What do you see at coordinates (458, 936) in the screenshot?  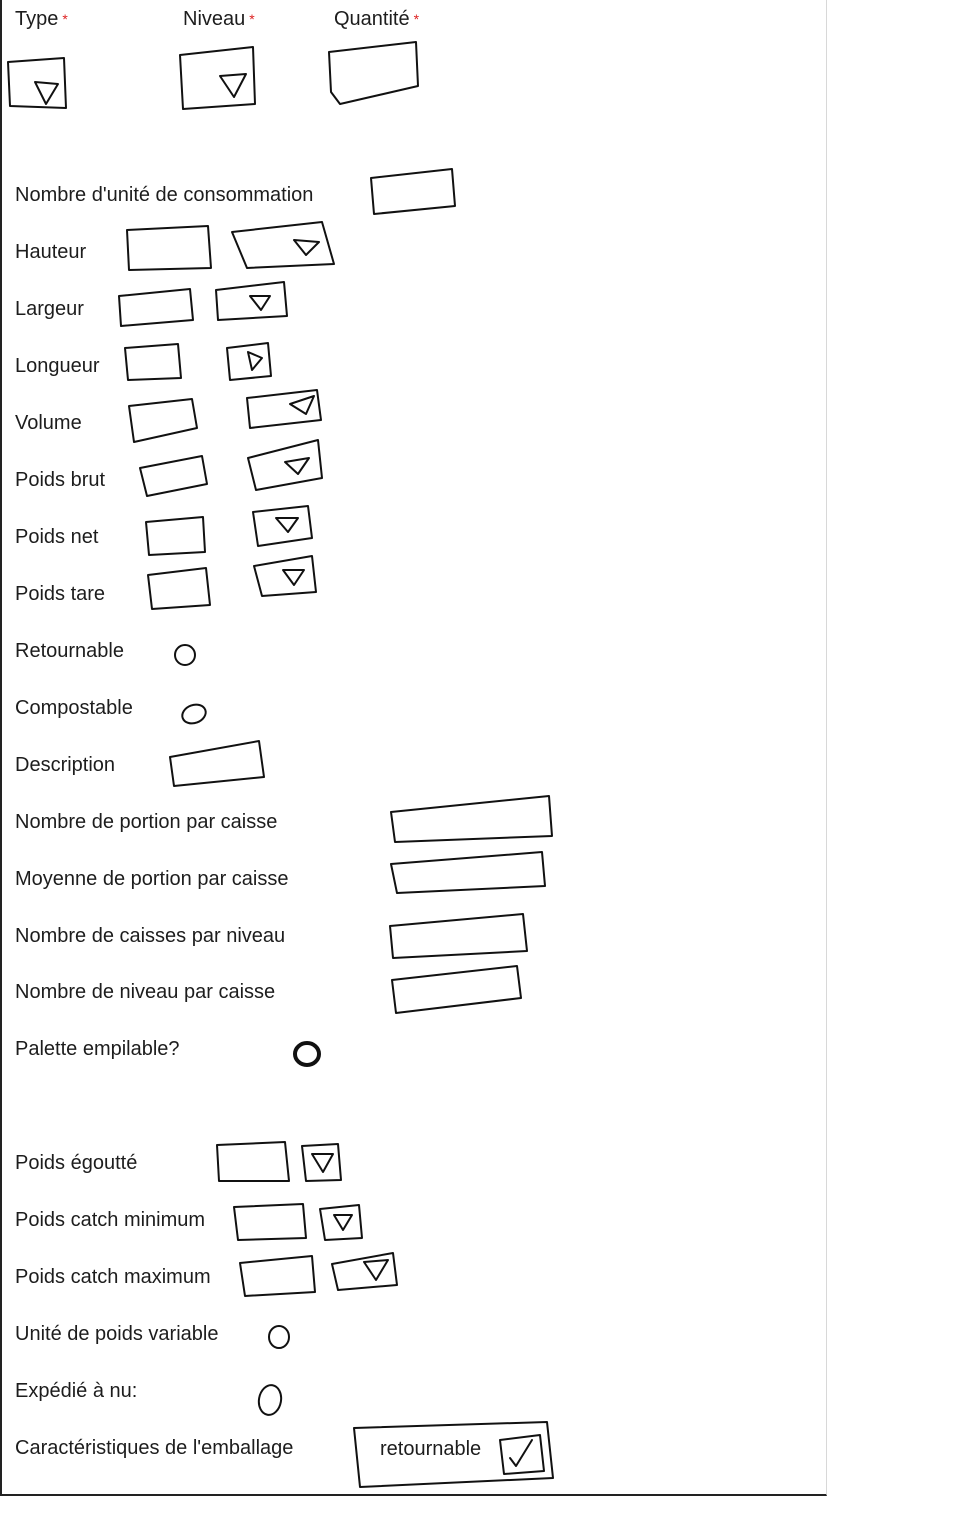 I see `nombre-caisses-input` at bounding box center [458, 936].